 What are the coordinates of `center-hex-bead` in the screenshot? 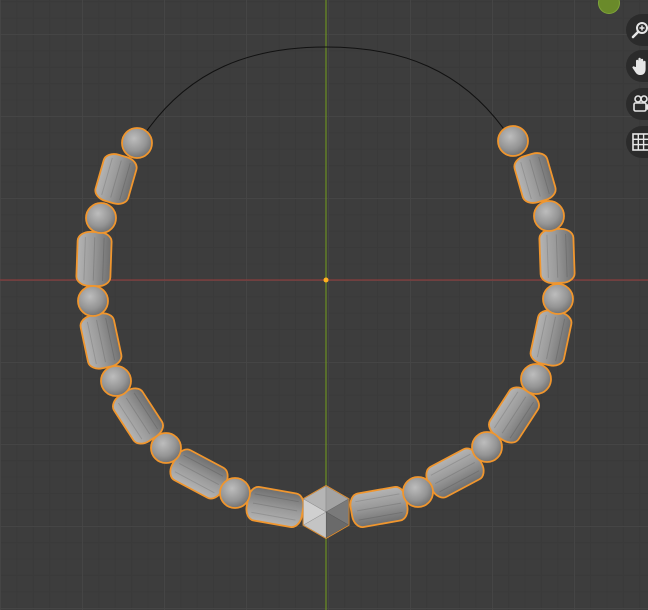 It's located at (326, 512).